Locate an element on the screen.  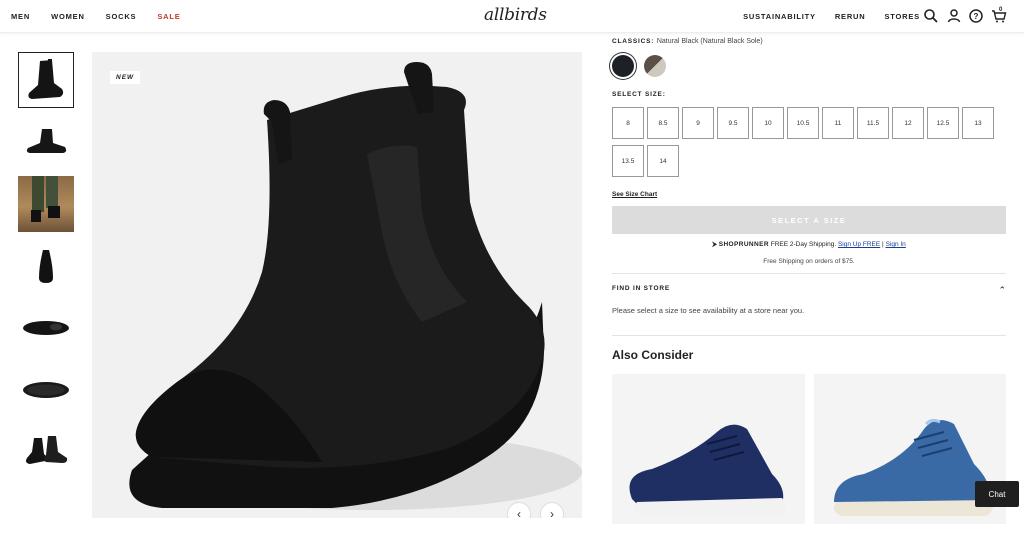
free-shipping-note: Free Shipping on orders of $75. is located at coordinates (809, 261).